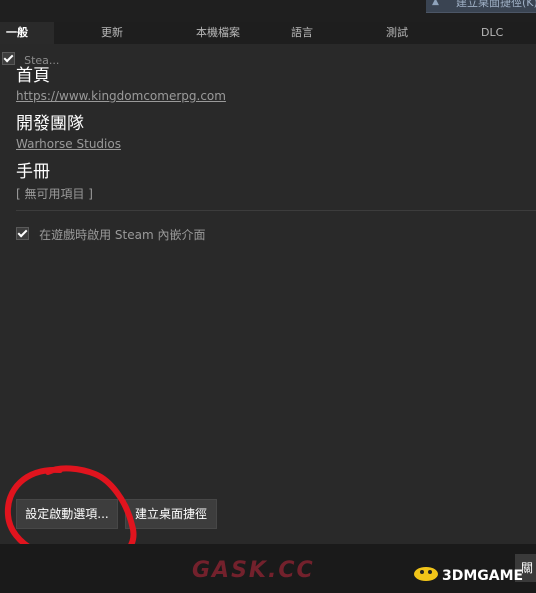  What do you see at coordinates (218, 33) in the screenshot?
I see `tab-local-files: 本機檔案` at bounding box center [218, 33].